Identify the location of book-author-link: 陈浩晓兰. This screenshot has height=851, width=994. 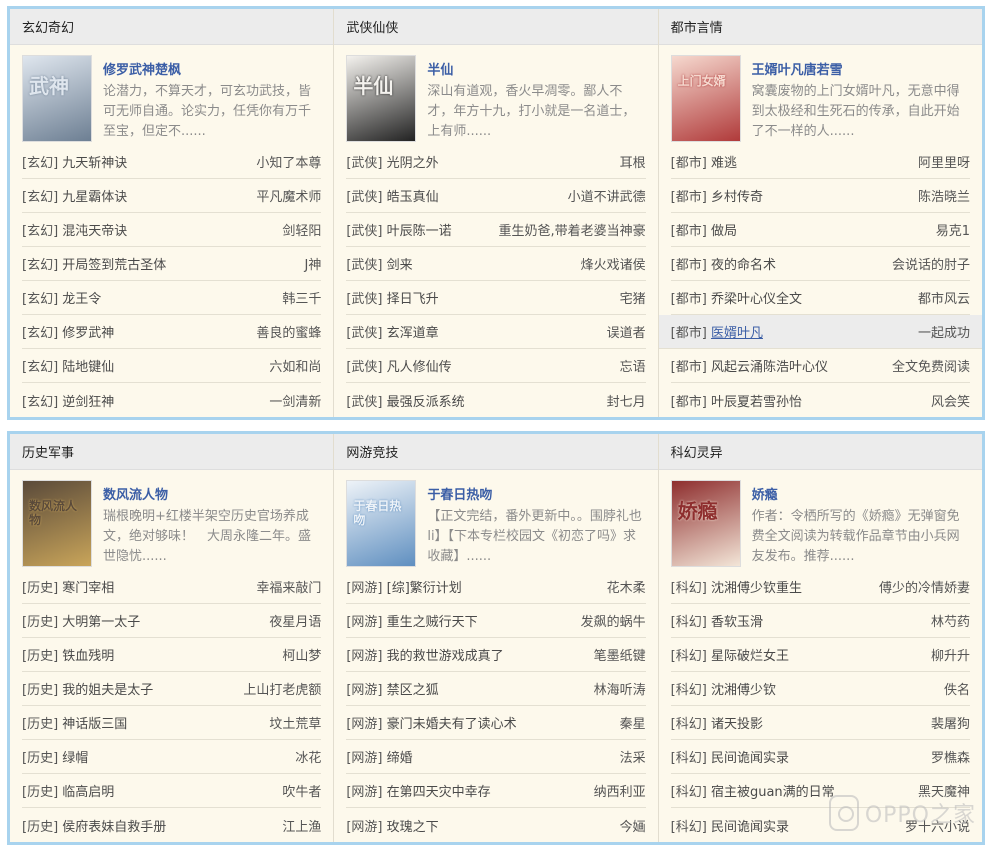
(944, 195).